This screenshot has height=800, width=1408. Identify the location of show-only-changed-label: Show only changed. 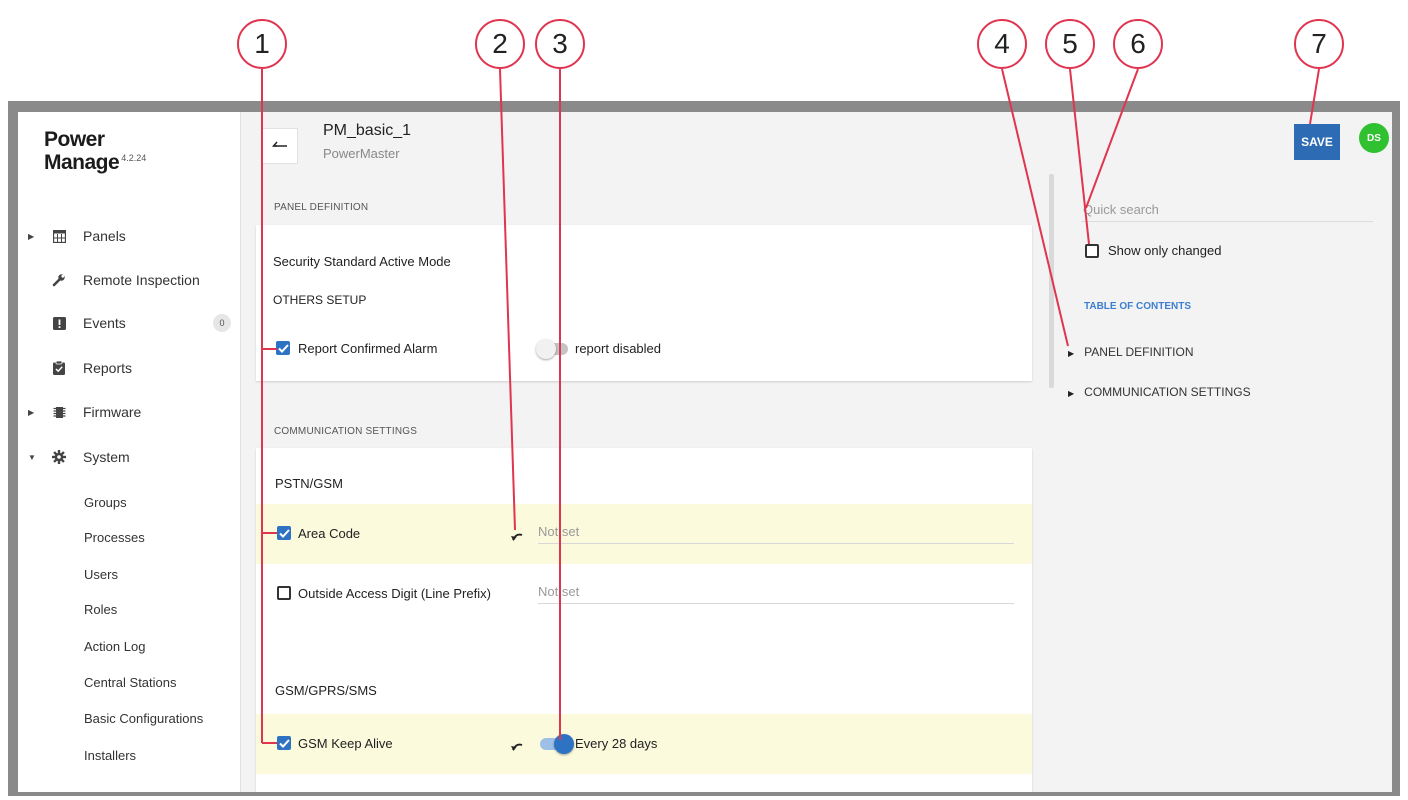
(1165, 250).